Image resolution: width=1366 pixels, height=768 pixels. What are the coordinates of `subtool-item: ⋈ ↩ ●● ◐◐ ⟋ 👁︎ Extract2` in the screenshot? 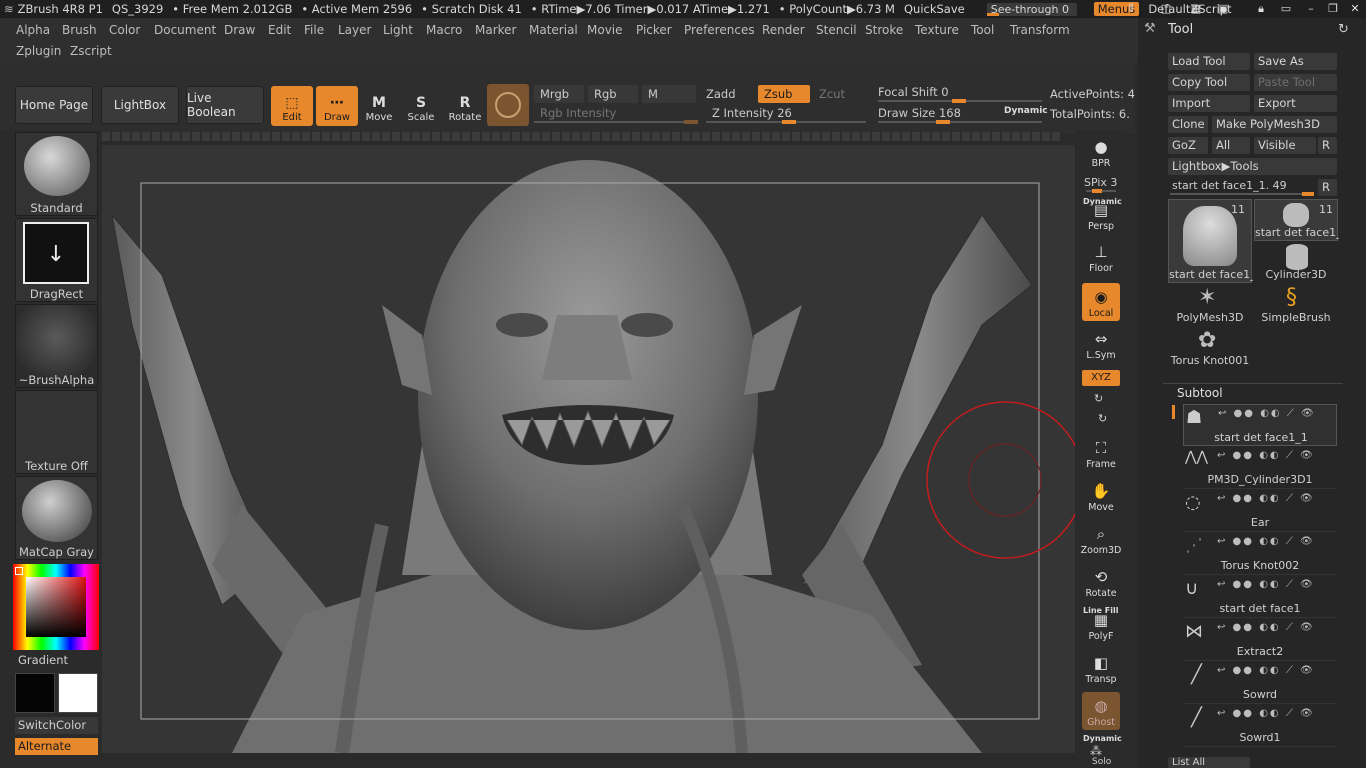 It's located at (1260, 640).